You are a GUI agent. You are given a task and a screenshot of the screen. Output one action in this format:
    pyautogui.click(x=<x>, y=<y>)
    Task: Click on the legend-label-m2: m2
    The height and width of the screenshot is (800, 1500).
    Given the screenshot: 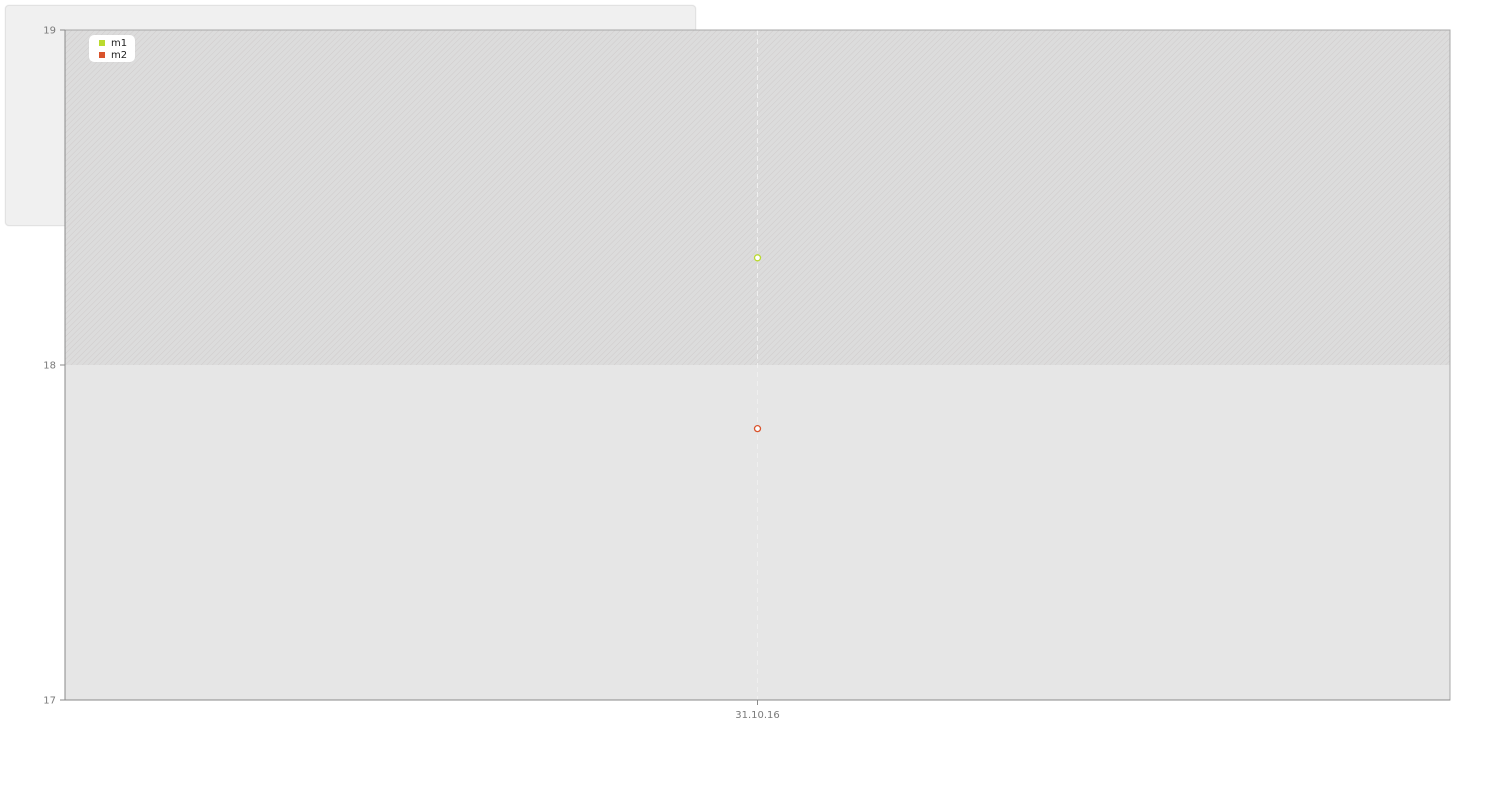 What is the action you would take?
    pyautogui.click(x=119, y=55)
    